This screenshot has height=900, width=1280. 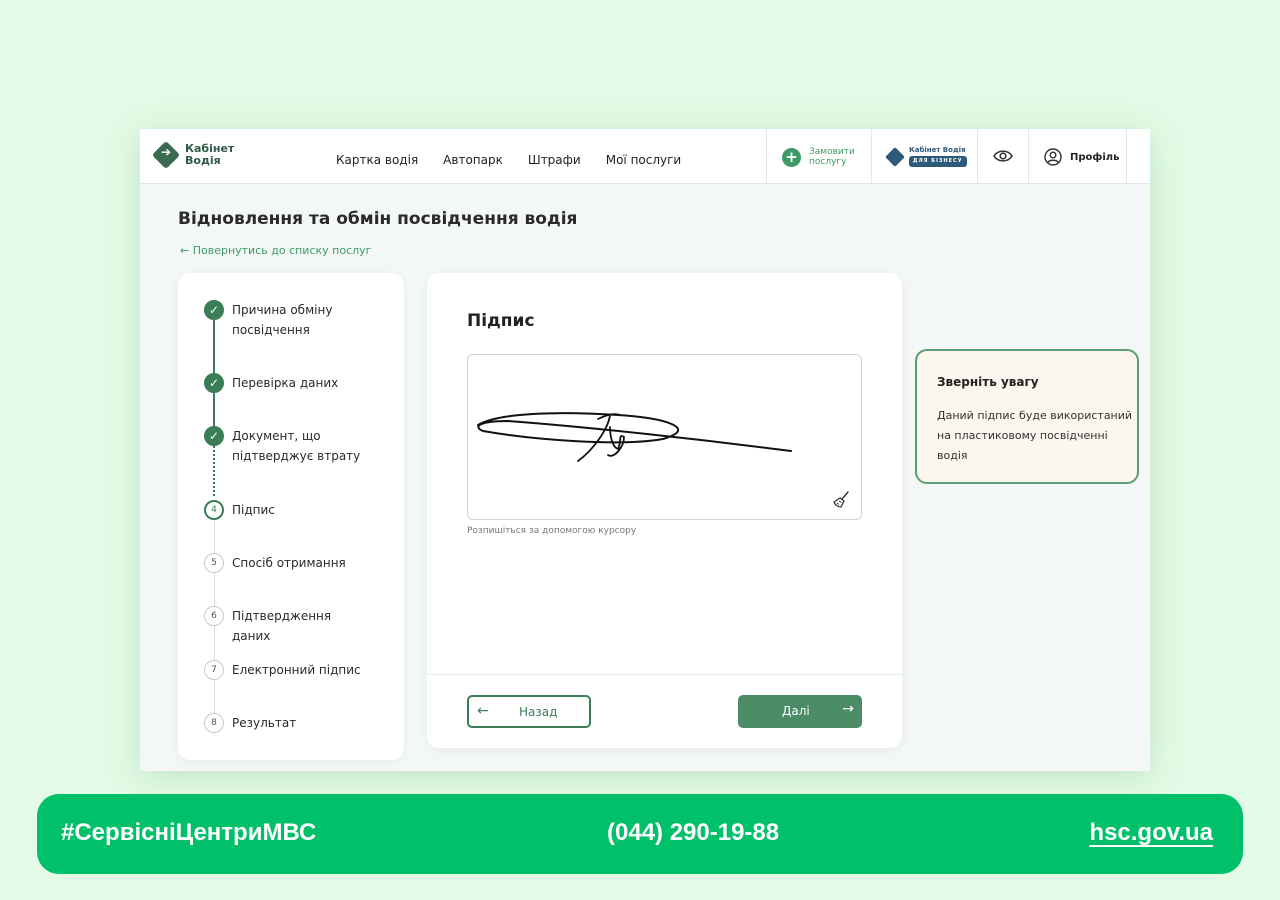 I want to click on step-label: Підтвердження даних, so click(x=282, y=626).